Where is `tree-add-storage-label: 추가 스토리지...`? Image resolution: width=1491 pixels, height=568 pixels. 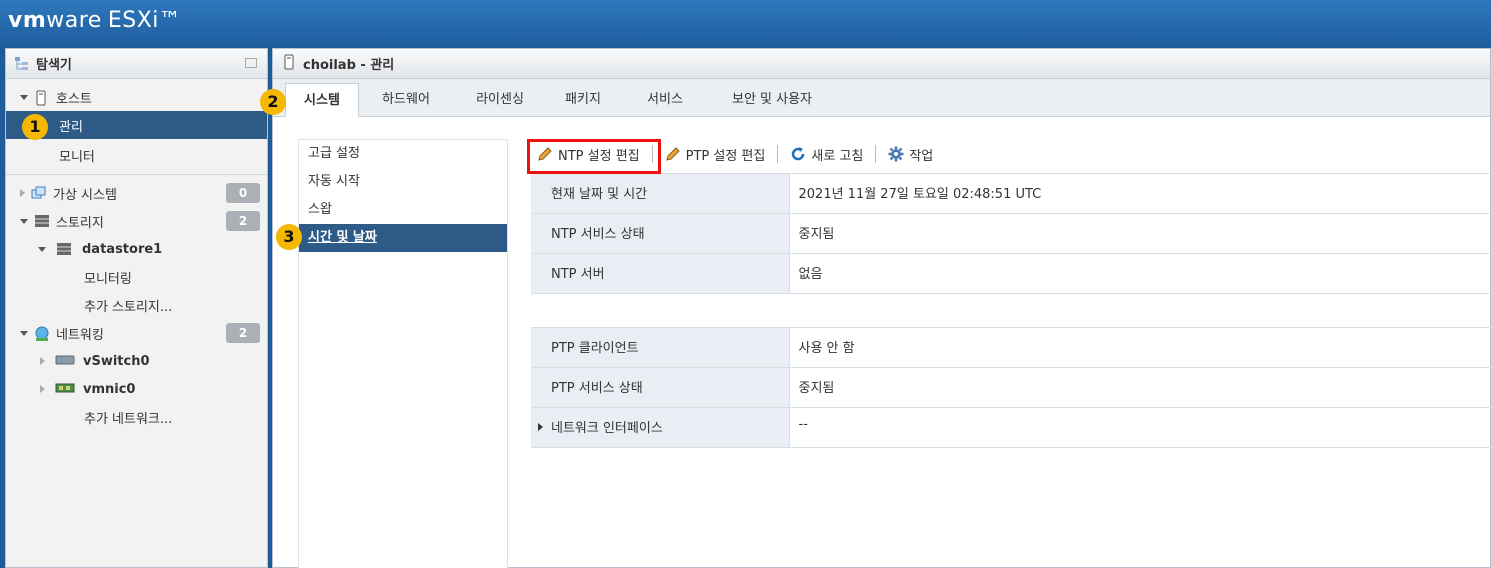
tree-add-storage-label: 추가 스토리지... is located at coordinates (128, 307).